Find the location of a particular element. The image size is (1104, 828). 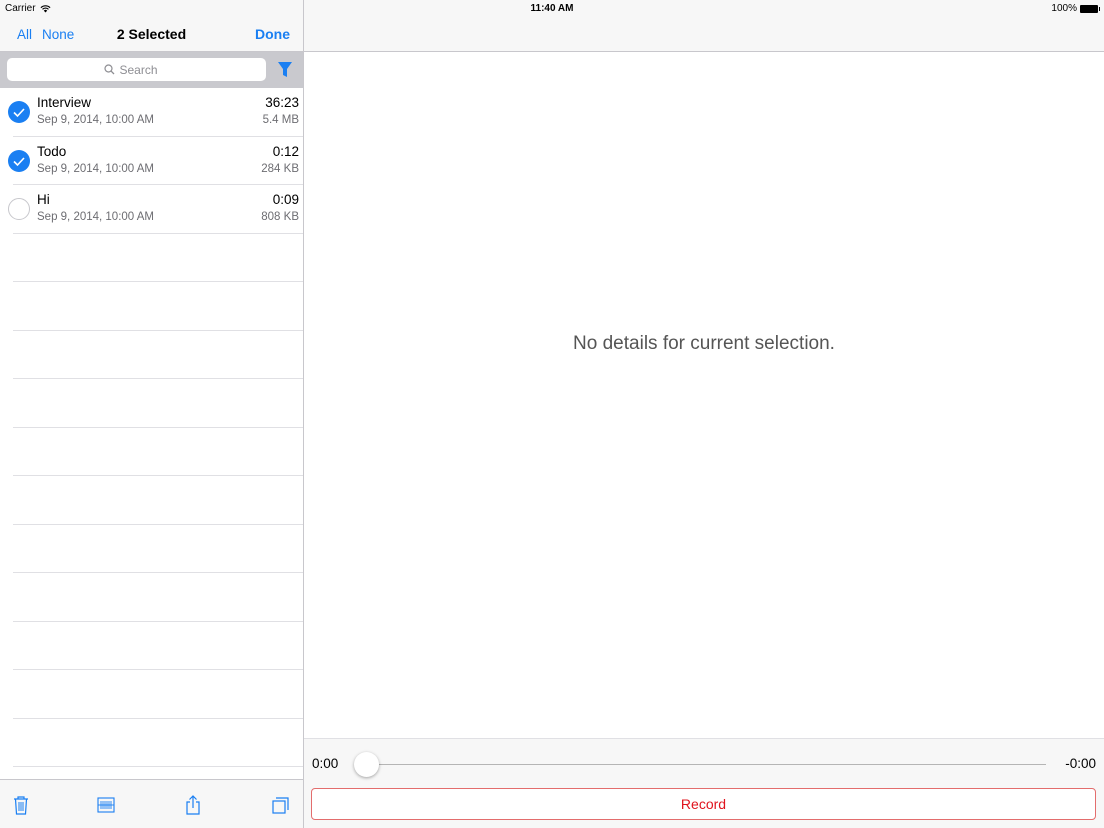

filter-icon is located at coordinates (285, 70).